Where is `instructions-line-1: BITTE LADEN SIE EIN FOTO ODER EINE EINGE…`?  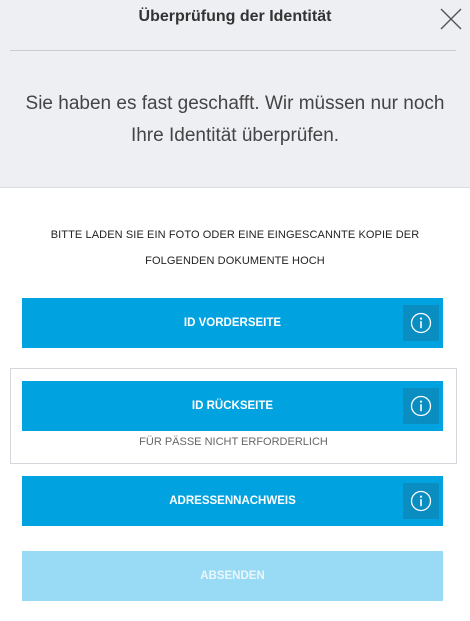
instructions-line-1: BITTE LADEN SIE EIN FOTO ODER EINE EINGE… is located at coordinates (235, 235).